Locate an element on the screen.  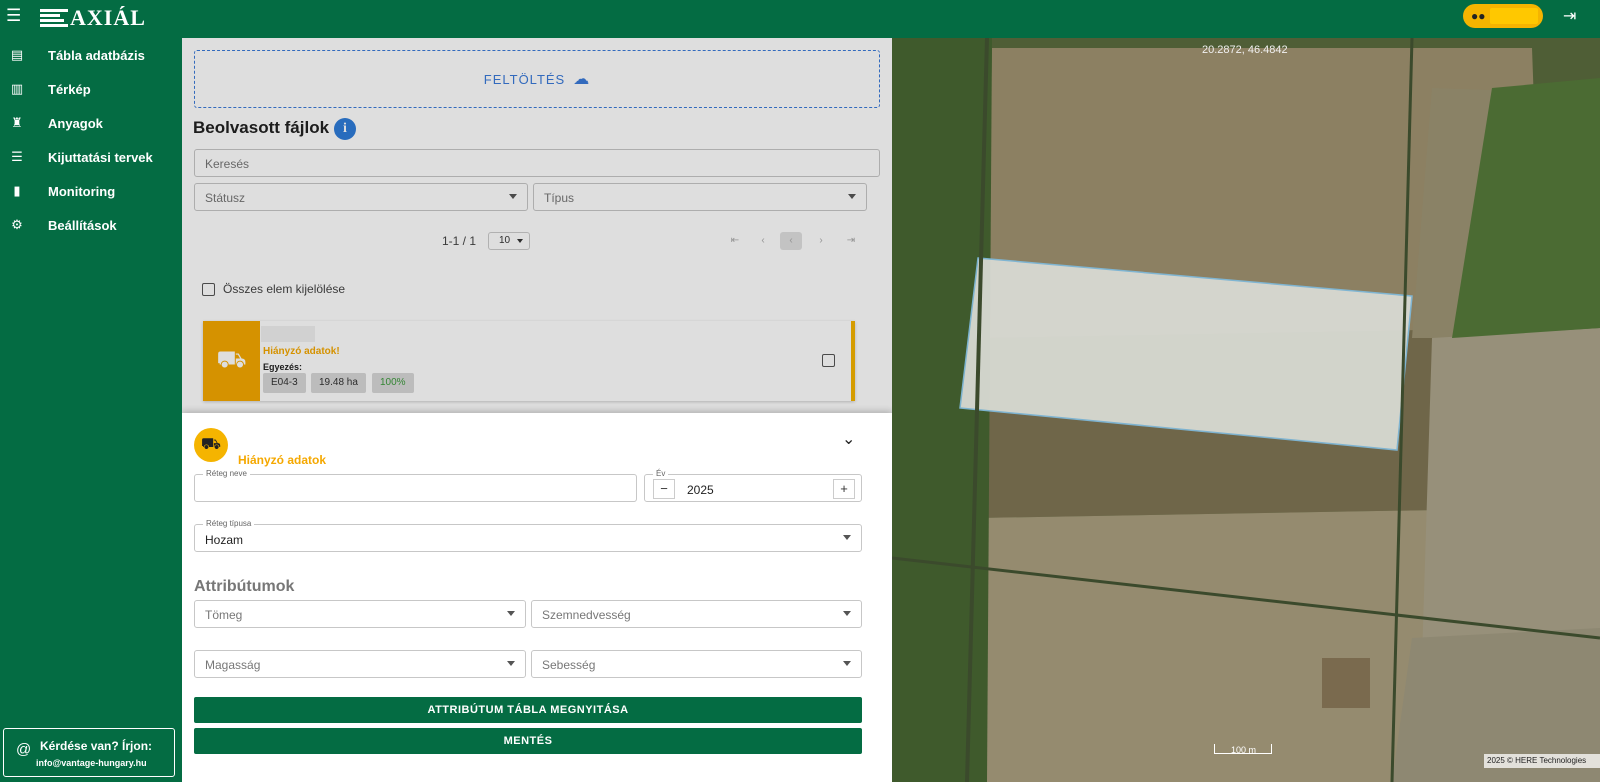
attr-select-magassag: Magasság is located at coordinates (360, 664).